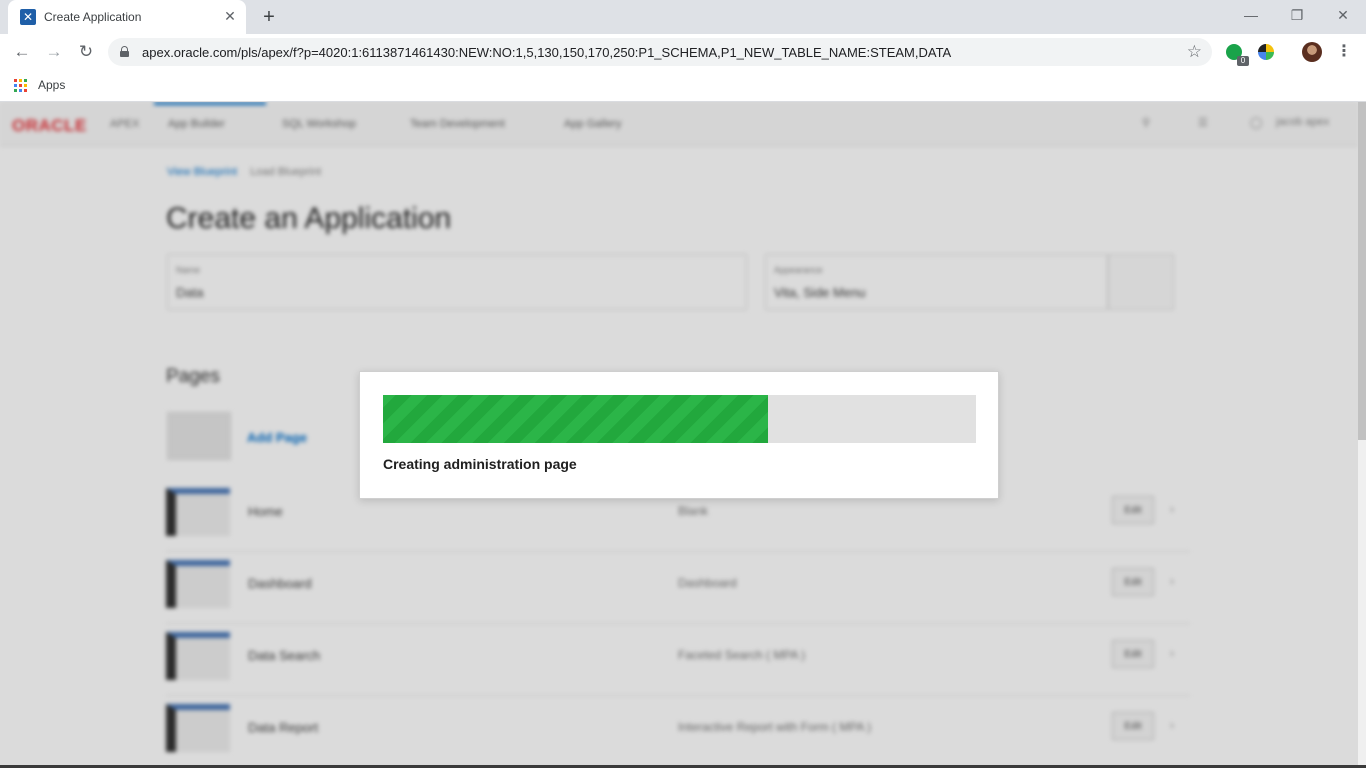 The image size is (1366, 768). Describe the element at coordinates (576, 419) in the screenshot. I see `progress-bar-fill` at that location.